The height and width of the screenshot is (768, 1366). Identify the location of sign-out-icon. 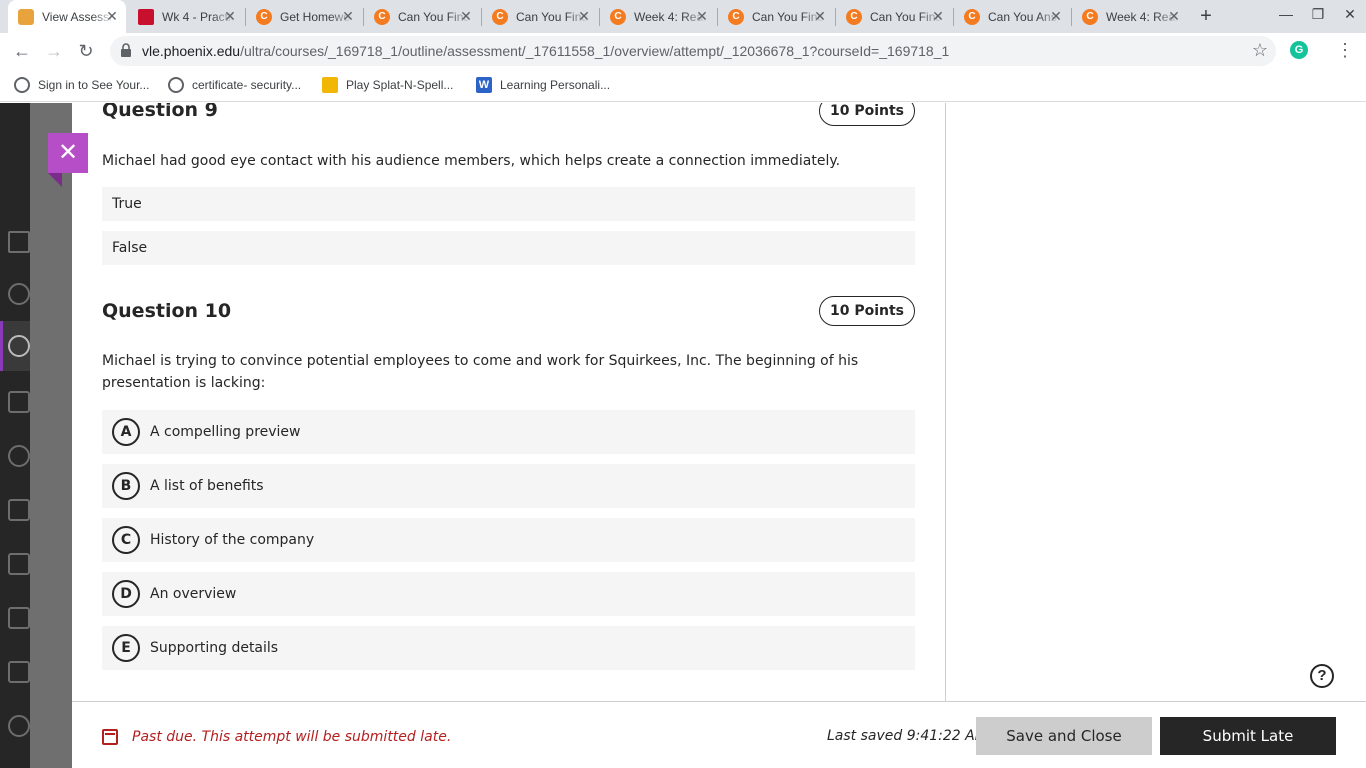
(19, 726).